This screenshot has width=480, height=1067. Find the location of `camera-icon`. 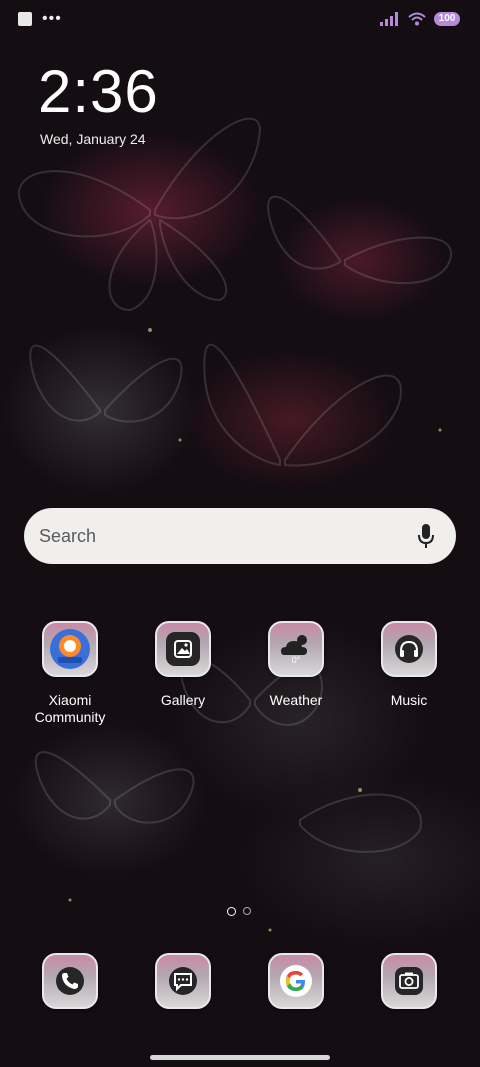

camera-icon is located at coordinates (409, 981).